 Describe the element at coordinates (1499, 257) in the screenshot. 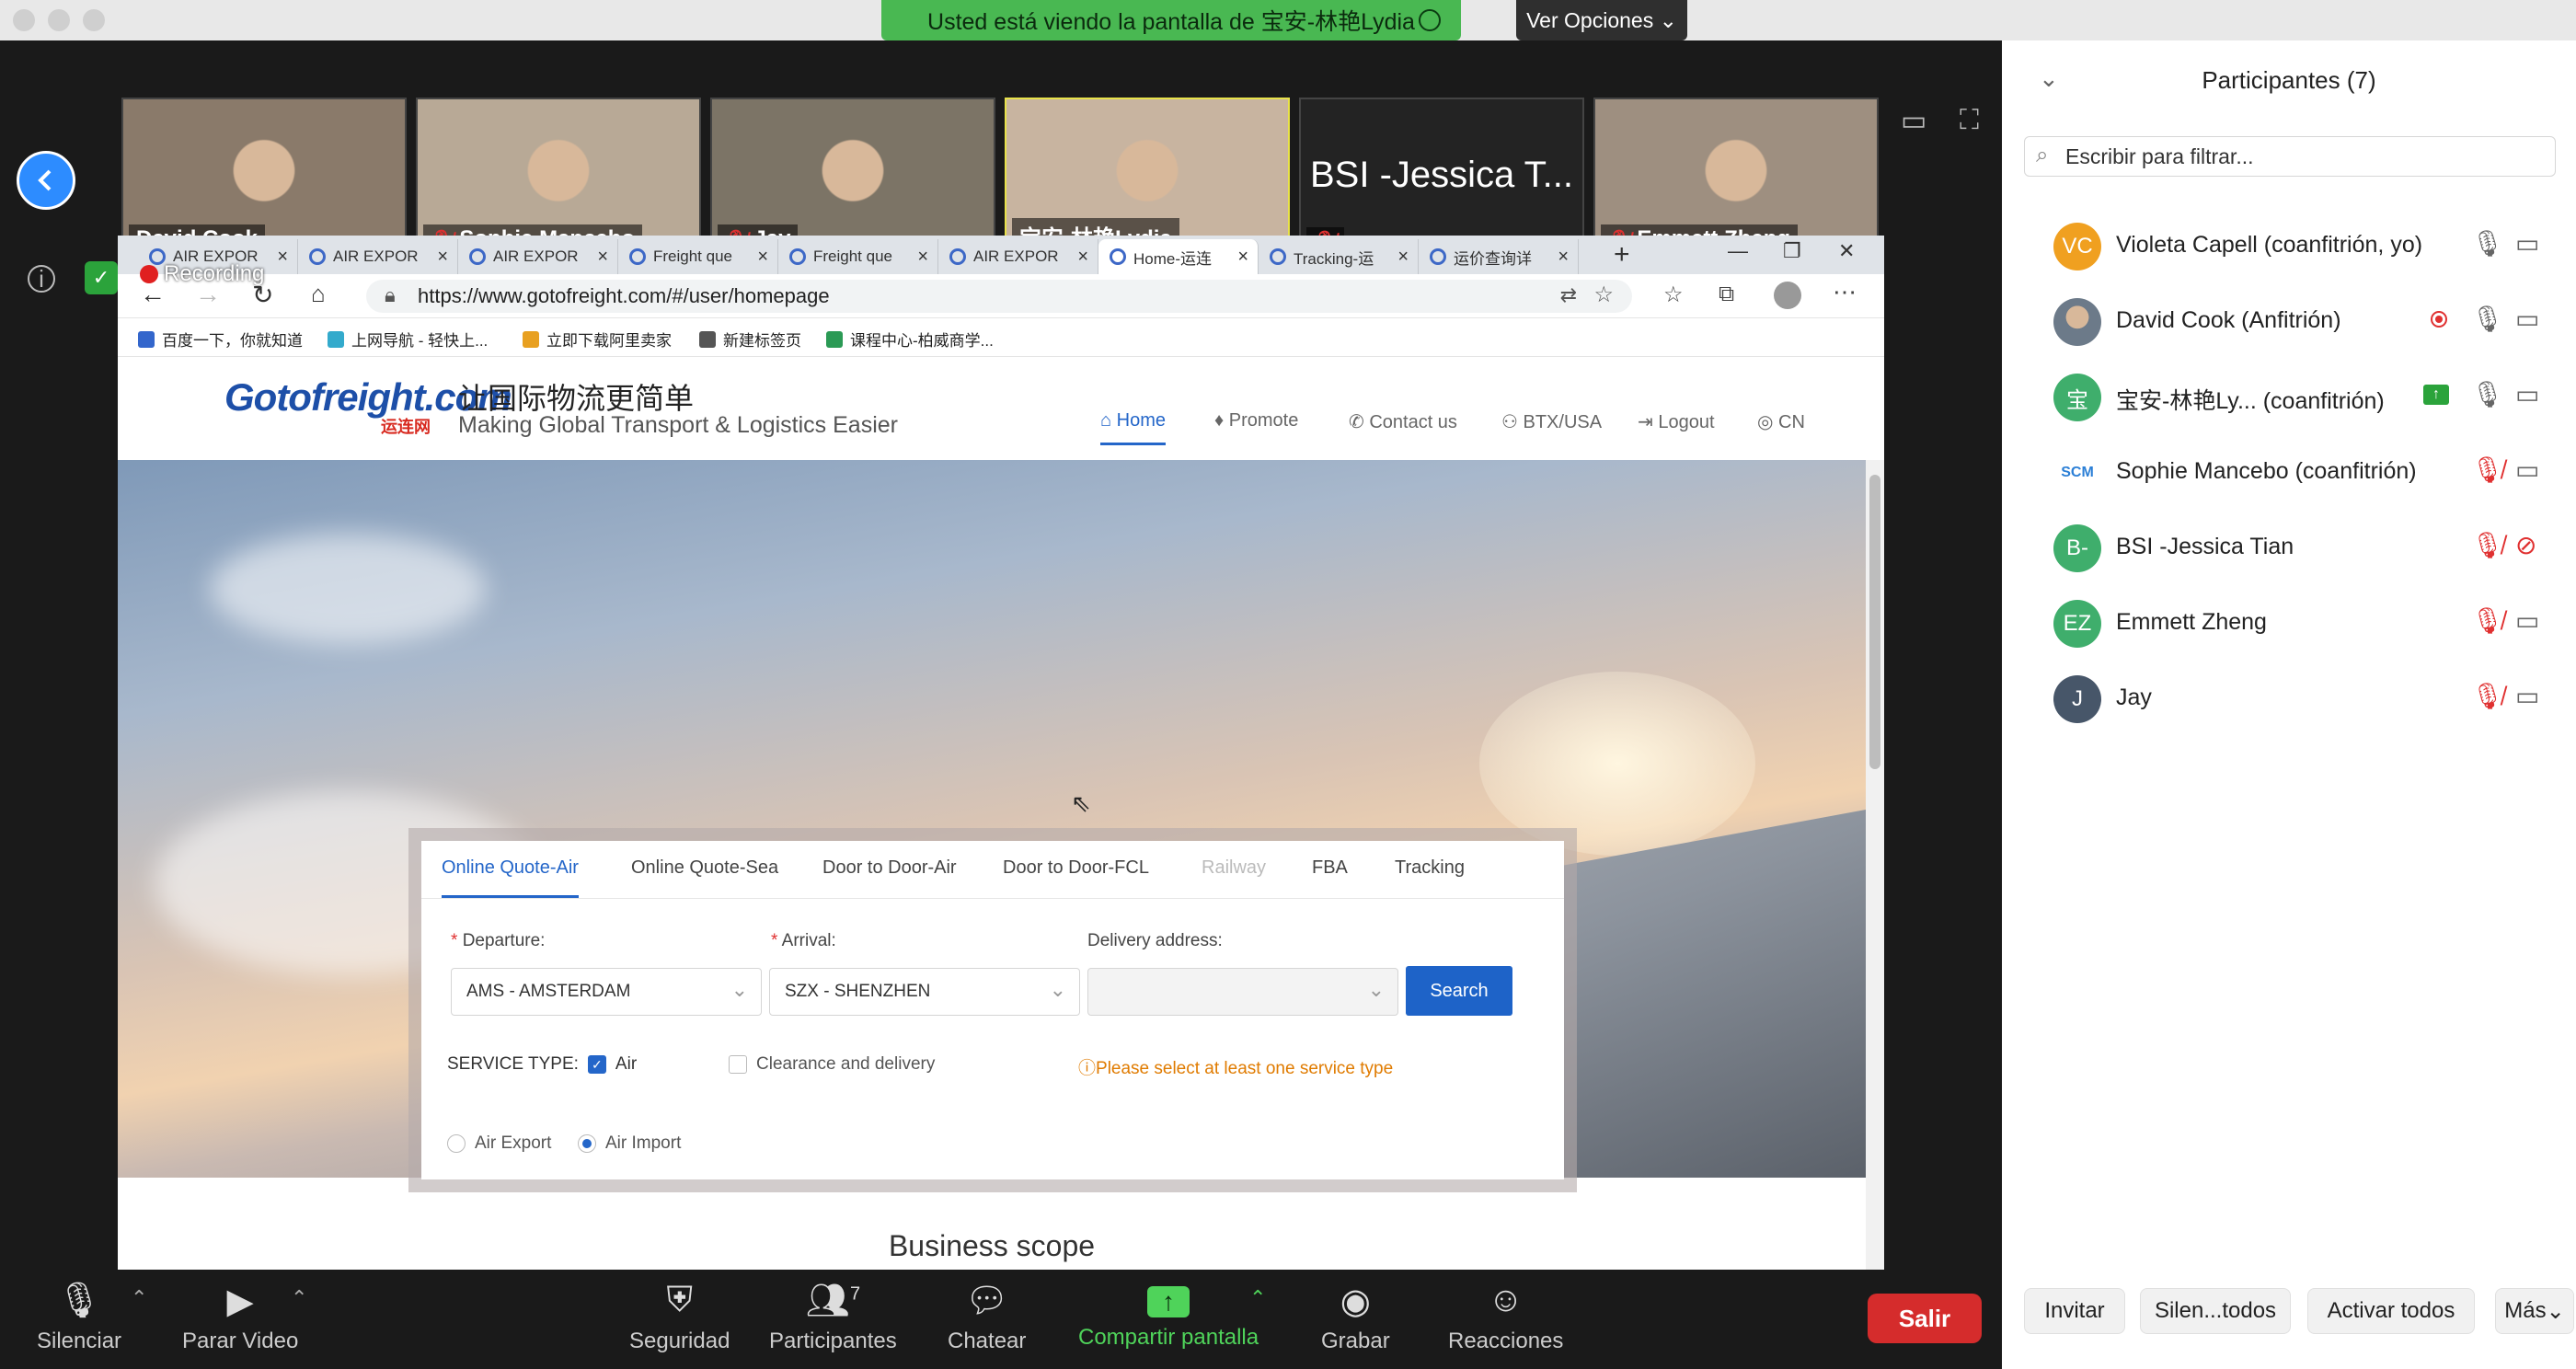

I see `browser-tab: 运价查询详 ×` at that location.